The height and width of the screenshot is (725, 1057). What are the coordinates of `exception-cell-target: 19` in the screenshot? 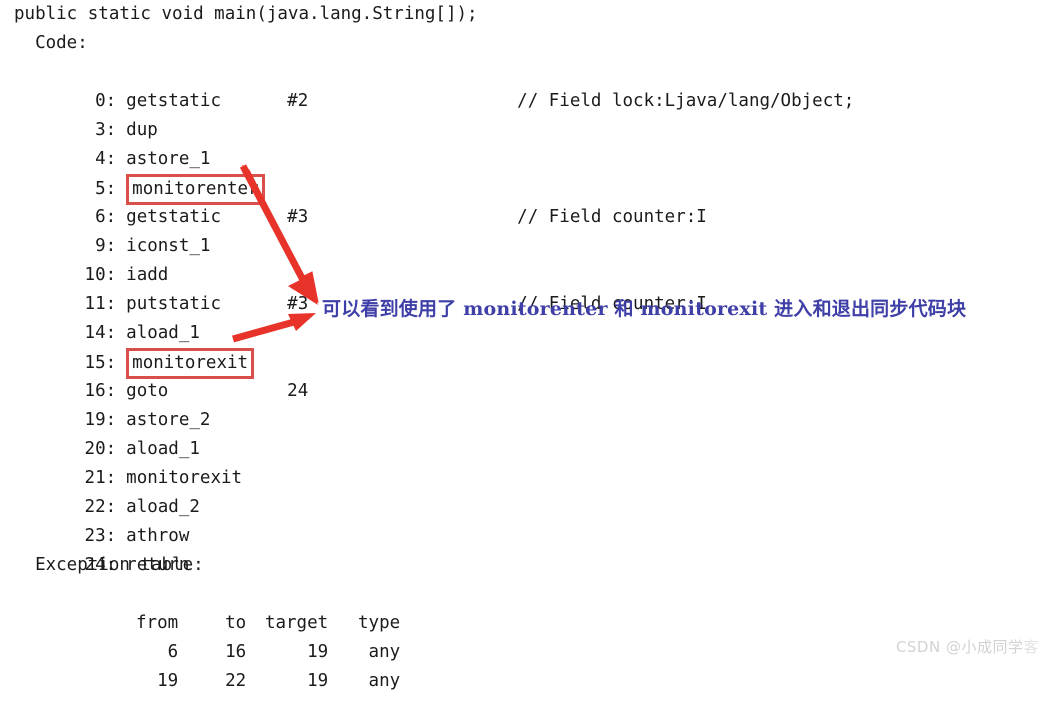 It's located at (318, 681).